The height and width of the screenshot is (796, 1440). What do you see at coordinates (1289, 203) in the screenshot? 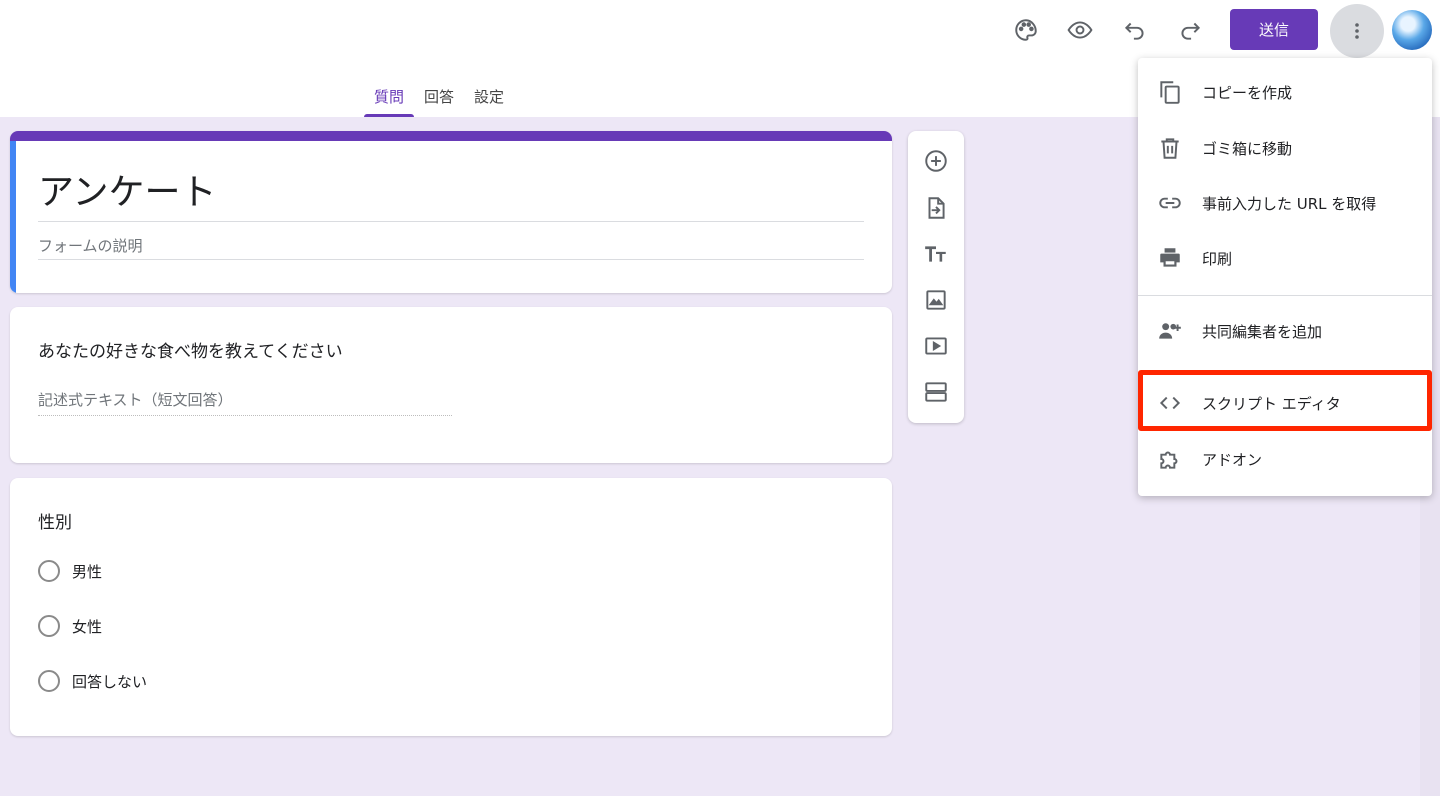
I see `menu-item-label: 事前入力した URL を取得` at bounding box center [1289, 203].